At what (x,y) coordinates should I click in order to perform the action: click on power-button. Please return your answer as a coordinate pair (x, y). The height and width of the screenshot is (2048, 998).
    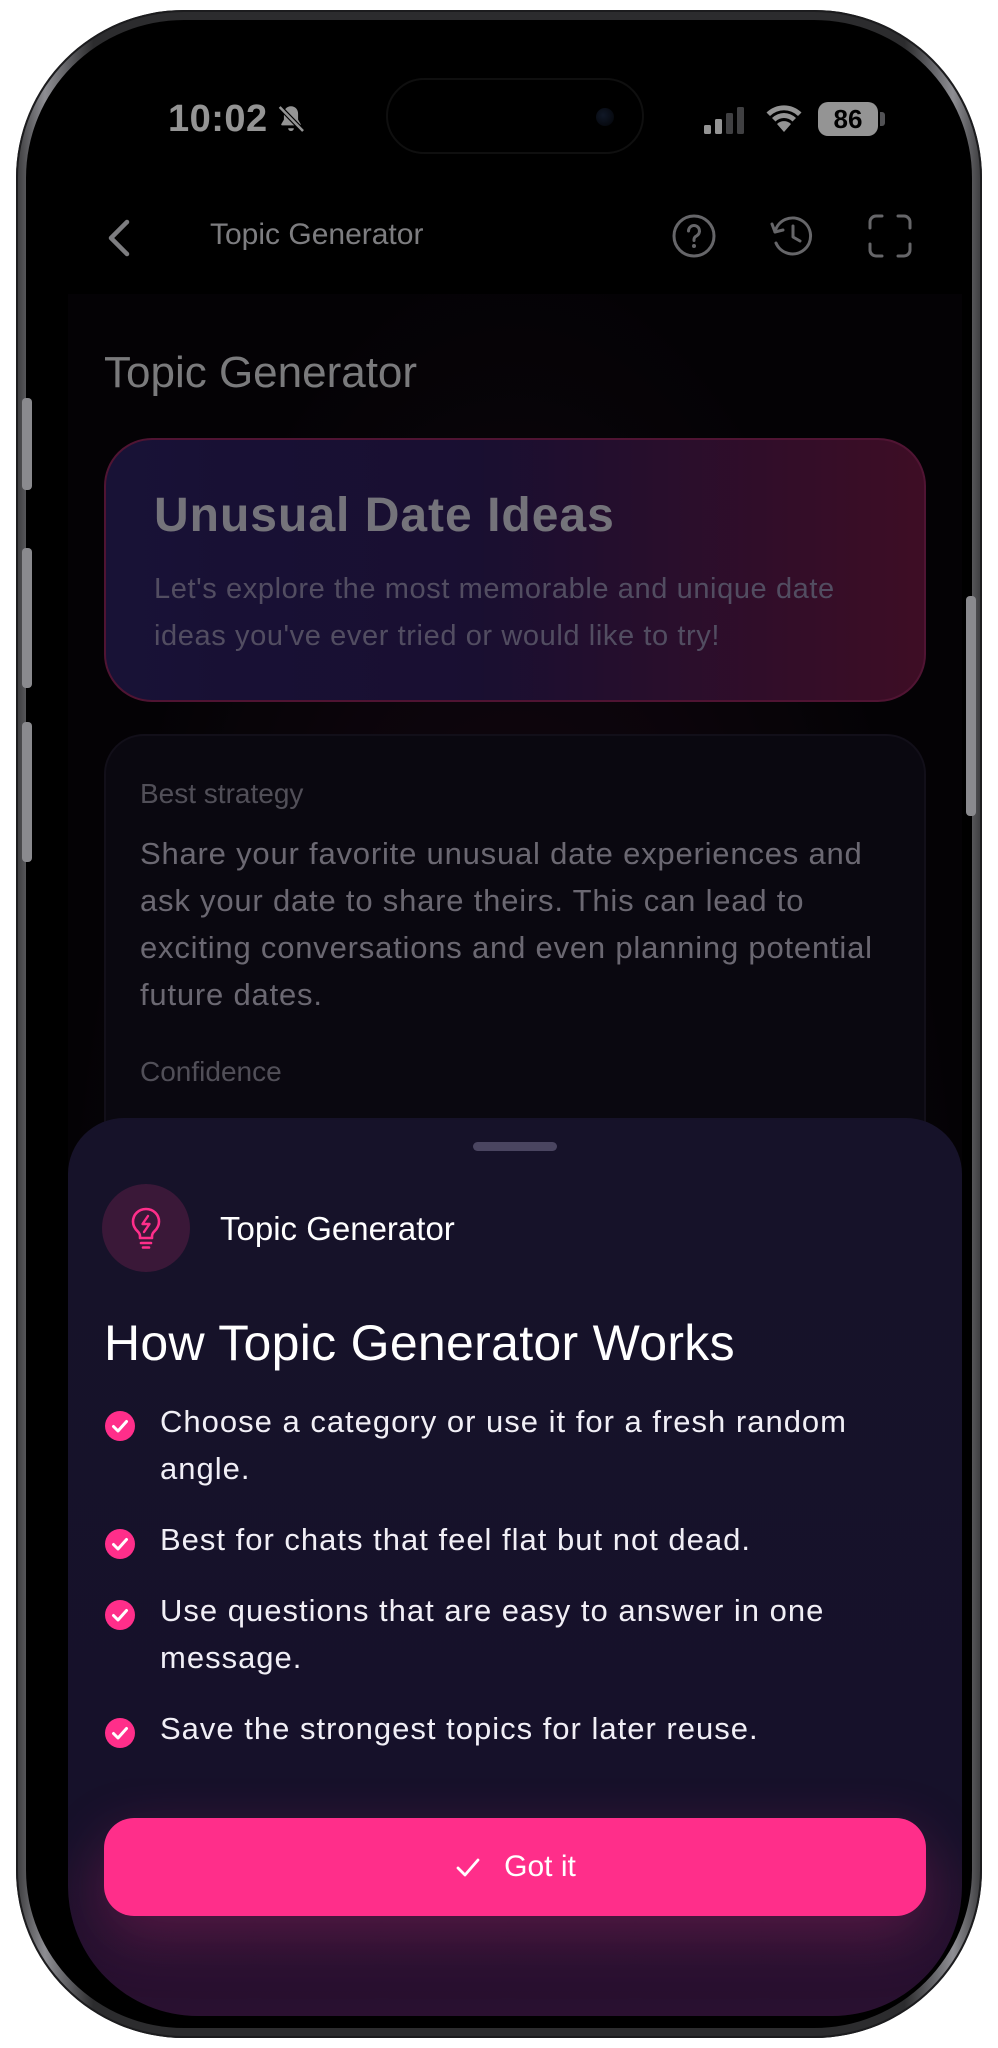
    Looking at the image, I should click on (971, 706).